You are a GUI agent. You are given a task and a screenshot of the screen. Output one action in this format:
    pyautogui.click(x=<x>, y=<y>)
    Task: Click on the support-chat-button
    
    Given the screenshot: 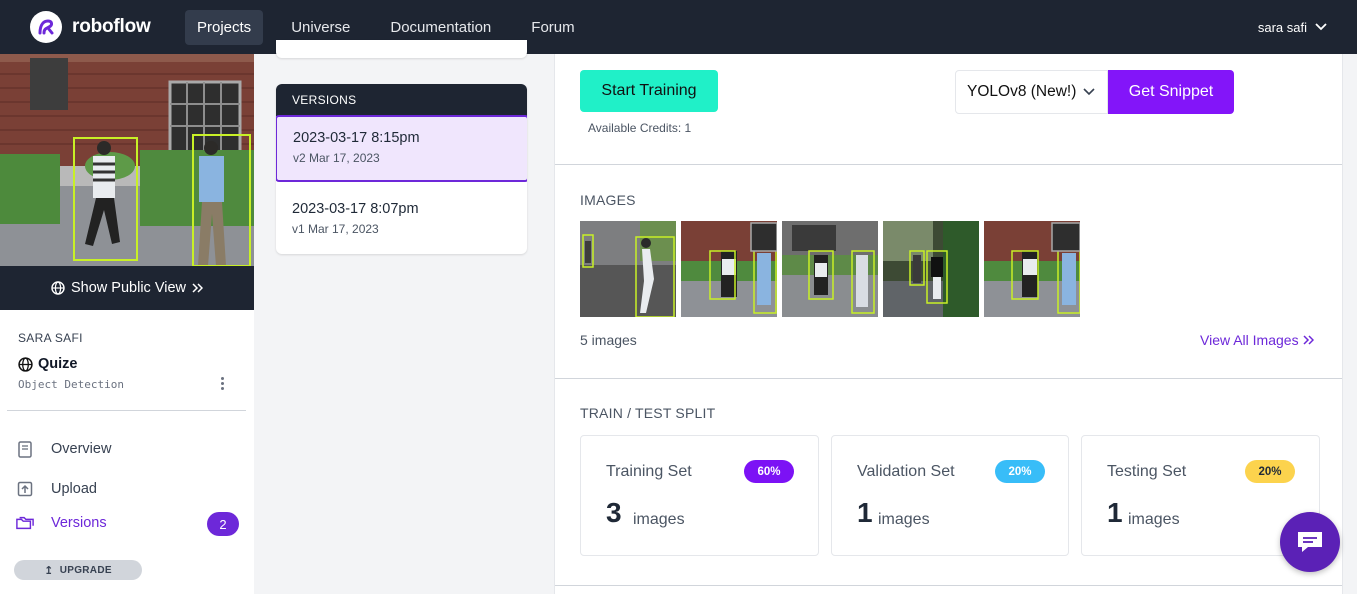 What is the action you would take?
    pyautogui.click(x=1310, y=542)
    